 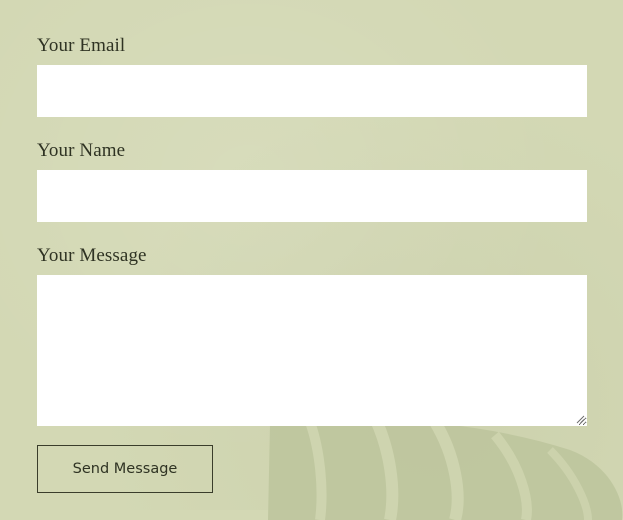 What do you see at coordinates (125, 469) in the screenshot?
I see `send-message-button: Send Message` at bounding box center [125, 469].